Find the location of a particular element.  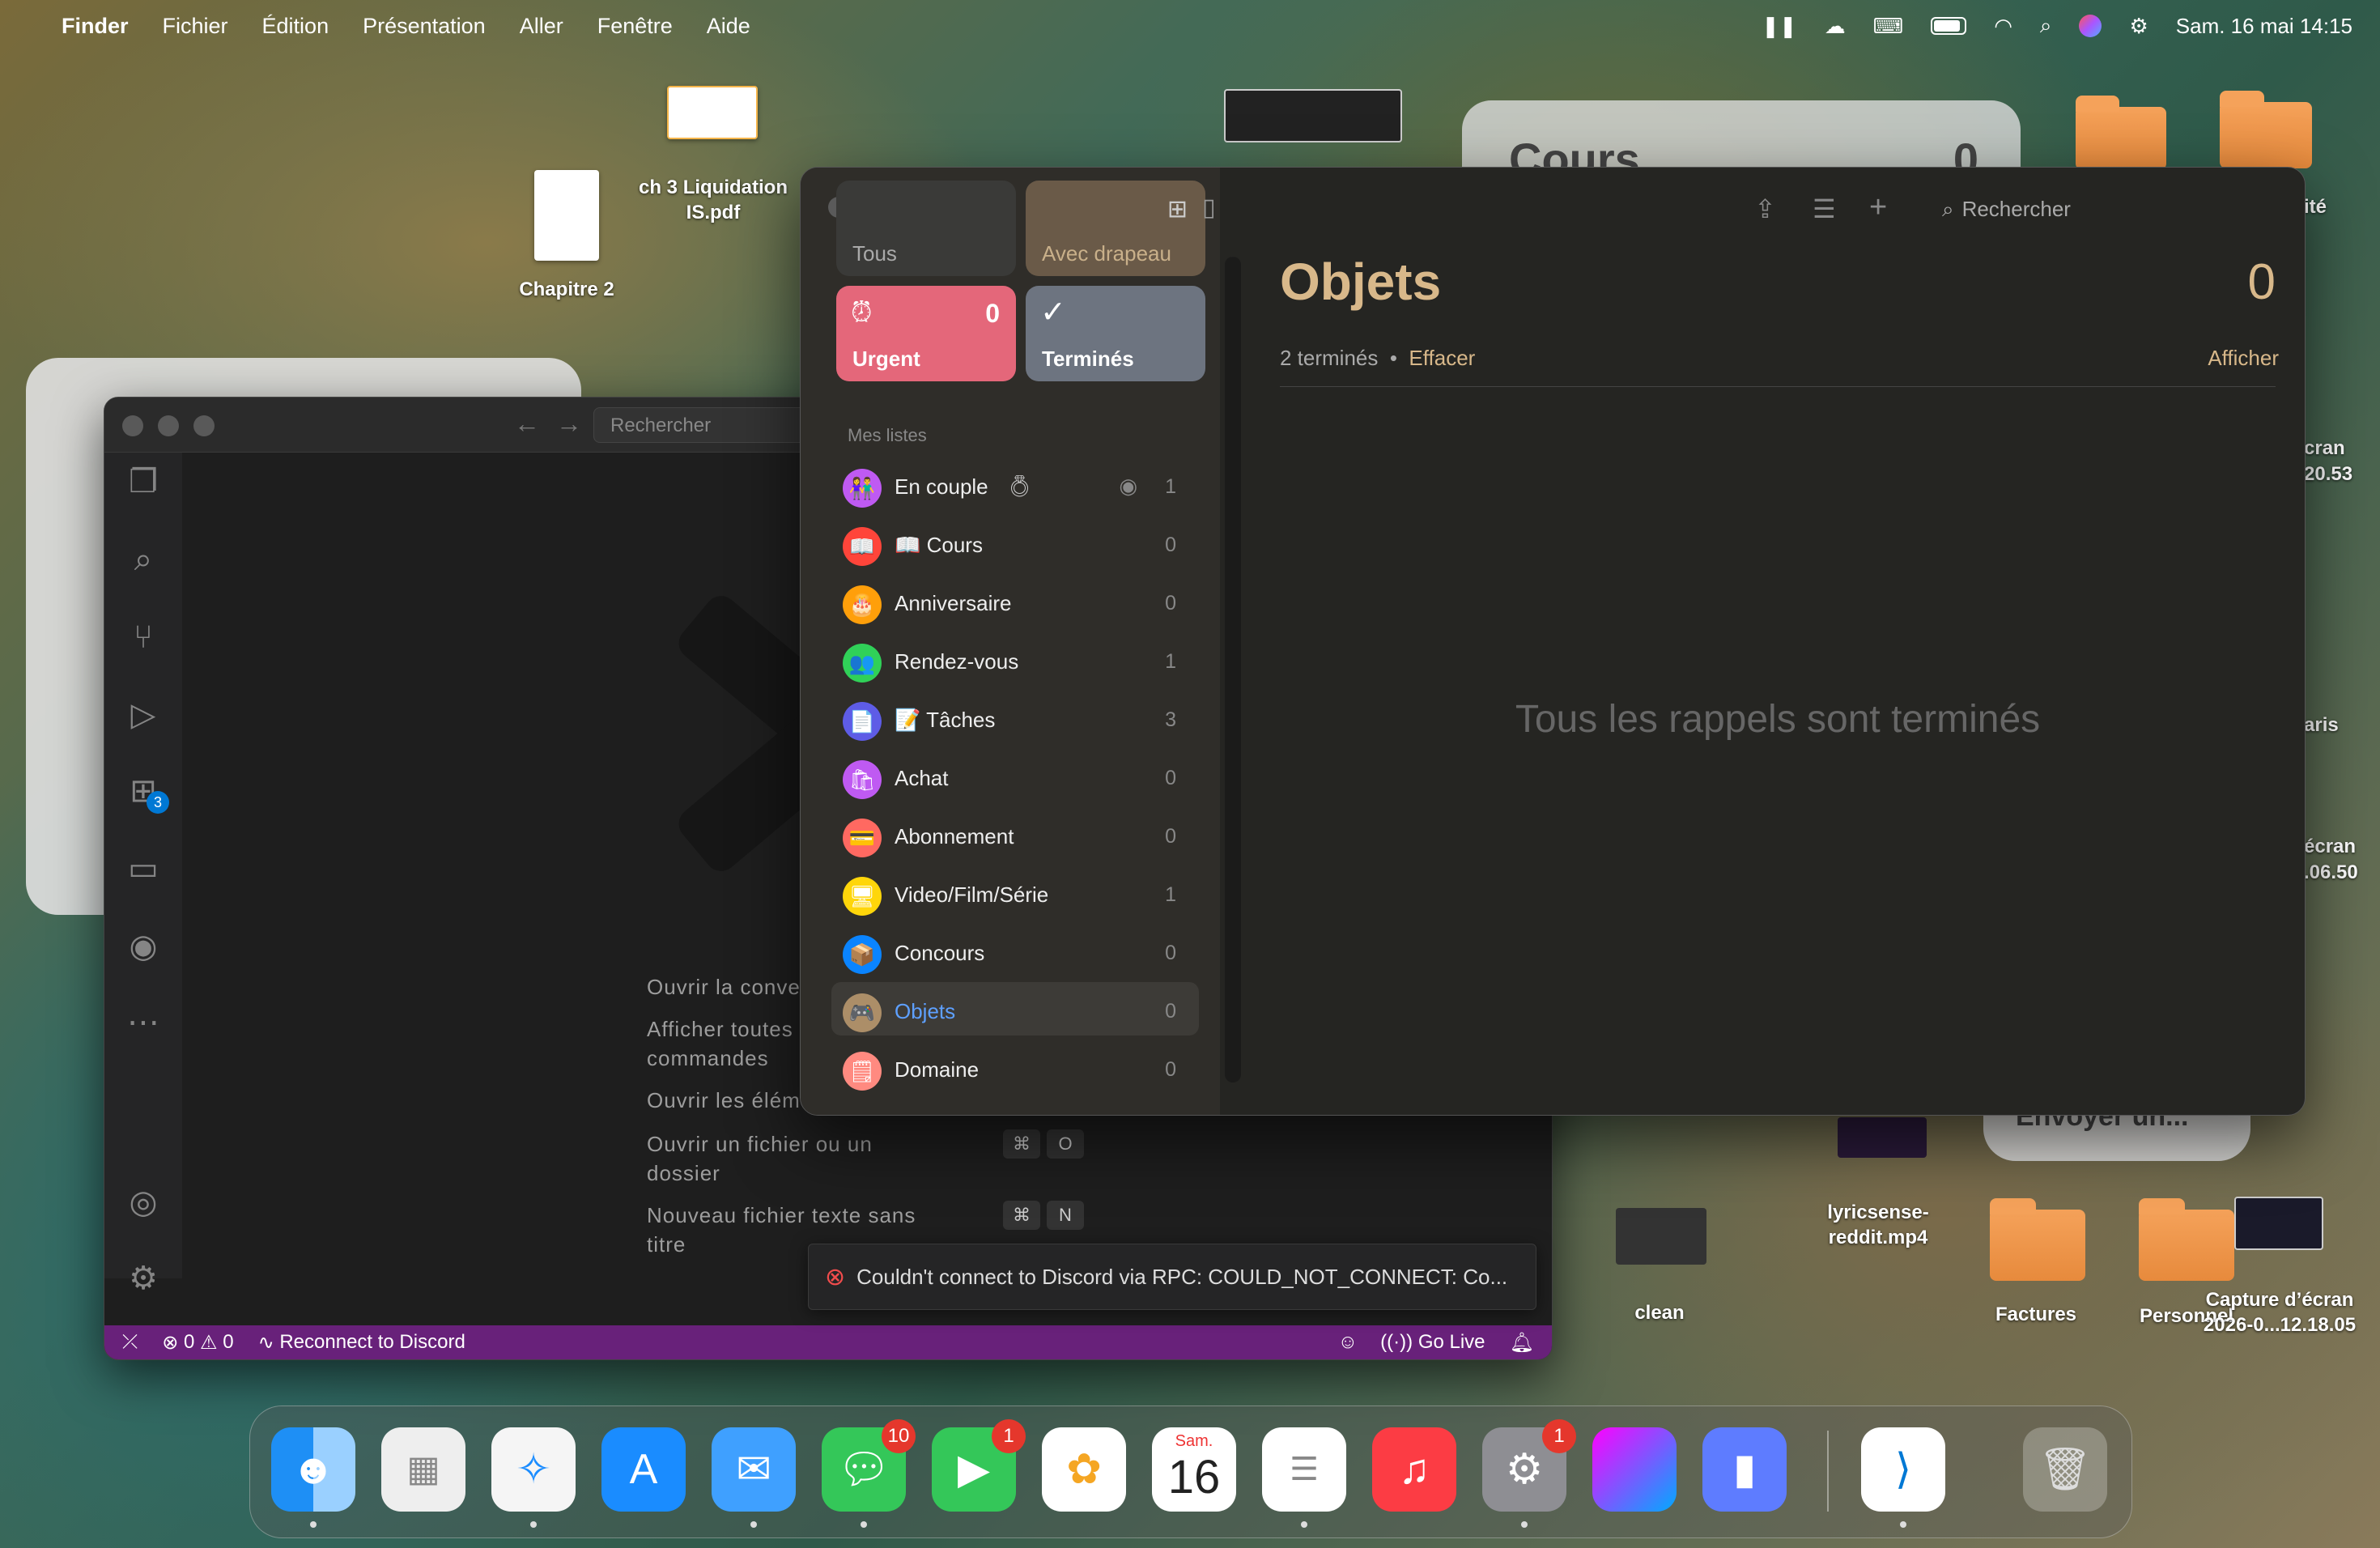

minimize-button is located at coordinates (168, 425).